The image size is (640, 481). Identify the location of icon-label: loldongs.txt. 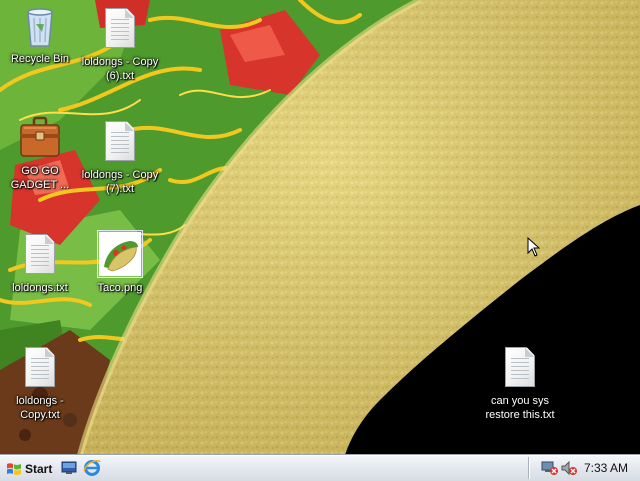
(40, 288).